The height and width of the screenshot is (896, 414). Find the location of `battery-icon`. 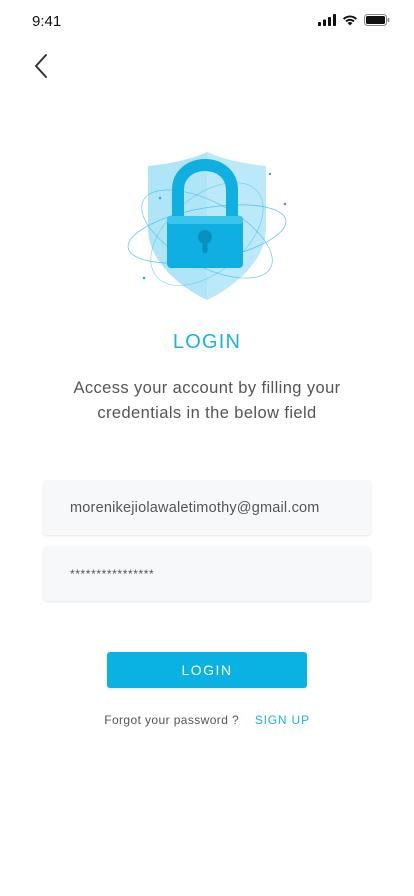

battery-icon is located at coordinates (377, 20).